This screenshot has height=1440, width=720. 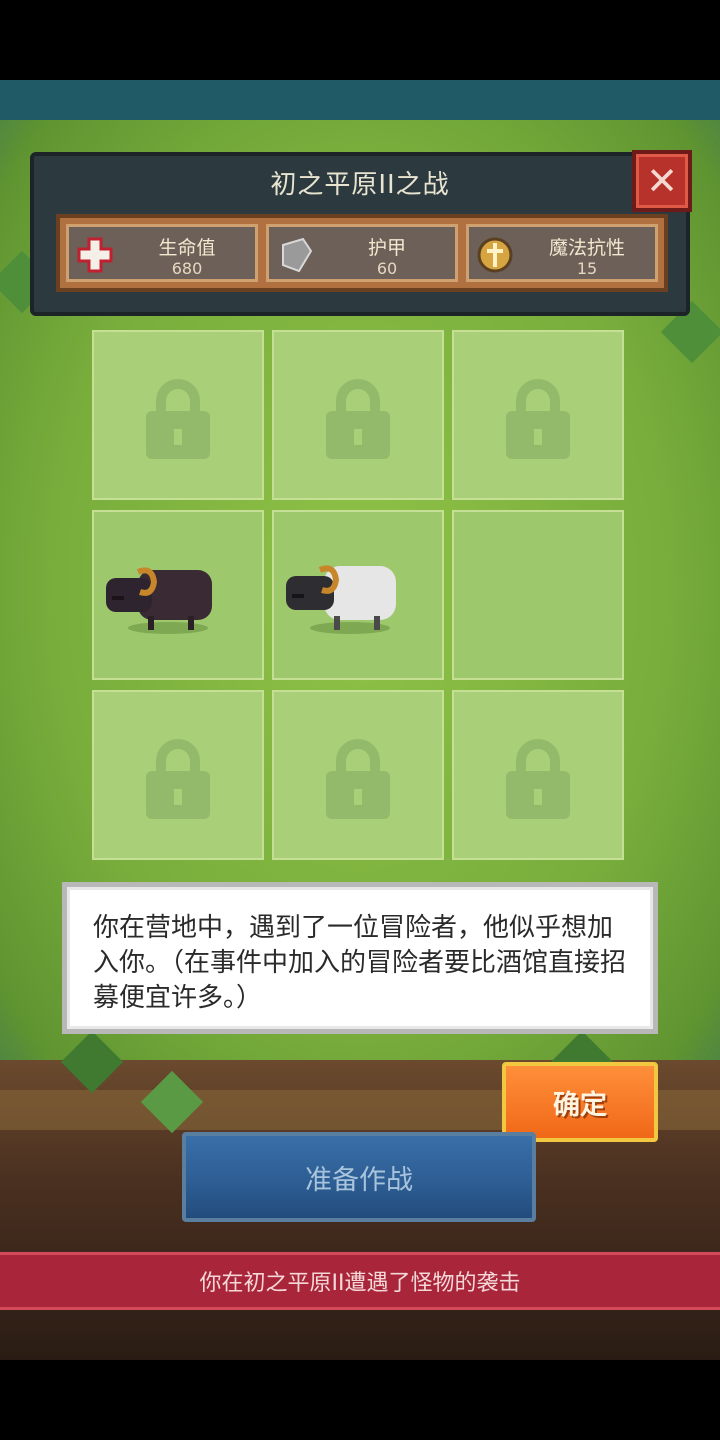 I want to click on event-banner-text: 你在初之平原II遭遇了怪物的袭击, so click(x=360, y=1283).